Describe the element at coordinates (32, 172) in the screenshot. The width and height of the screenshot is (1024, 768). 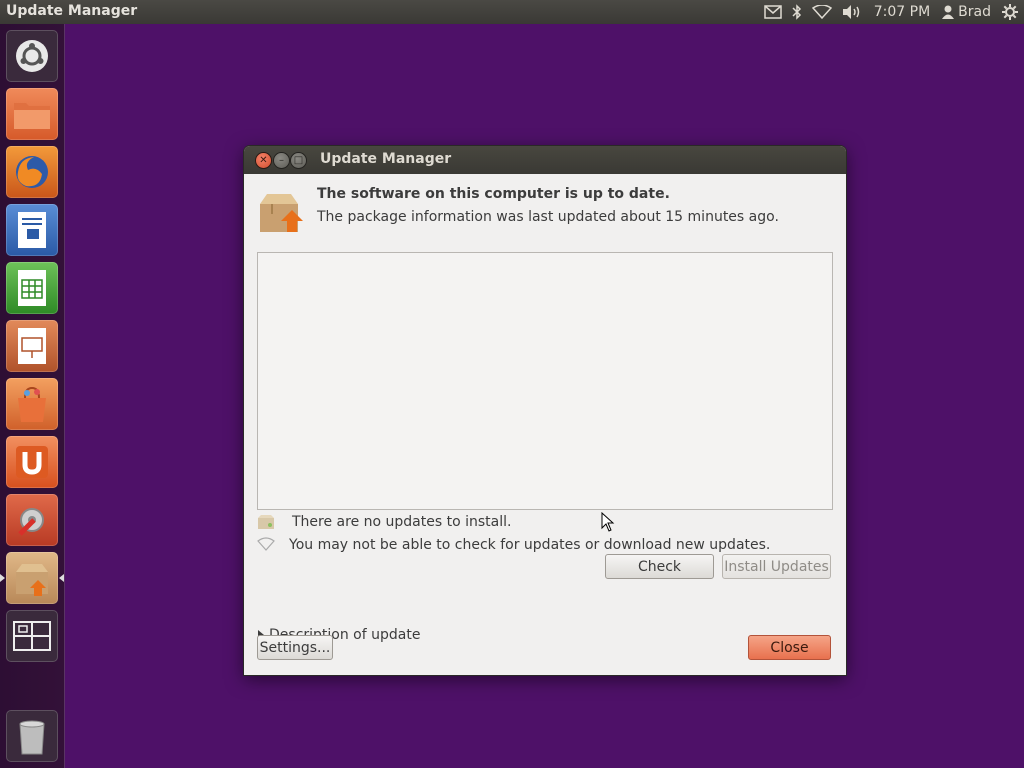
I see `firefox-icon` at that location.